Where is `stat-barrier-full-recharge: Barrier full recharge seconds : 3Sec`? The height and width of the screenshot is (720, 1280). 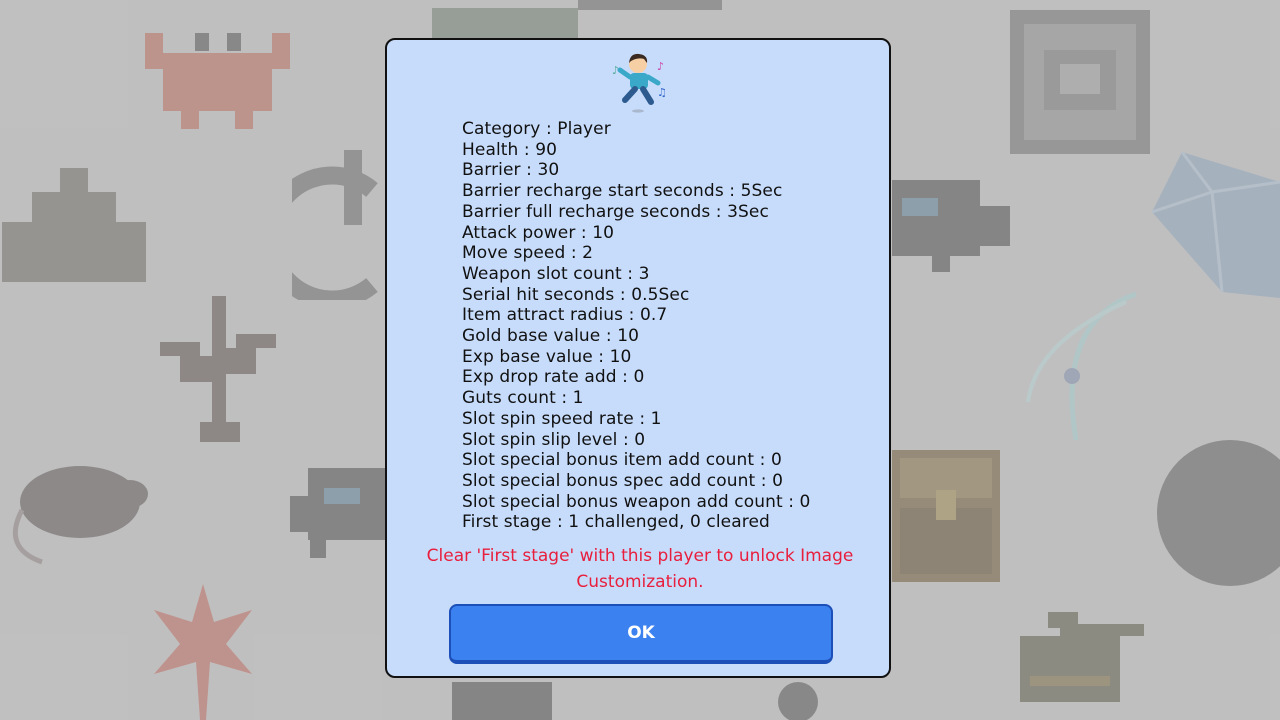
stat-barrier-full-recharge: Barrier full recharge seconds : 3Sec is located at coordinates (615, 211).